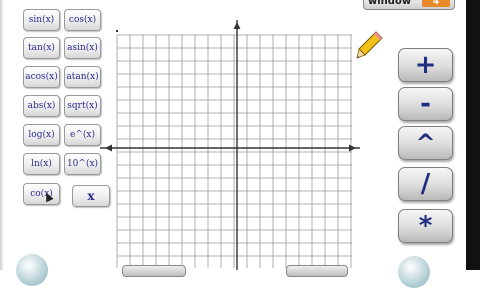 This screenshot has width=480, height=288. Describe the element at coordinates (32, 270) in the screenshot. I see `bubble-icon-left` at that location.